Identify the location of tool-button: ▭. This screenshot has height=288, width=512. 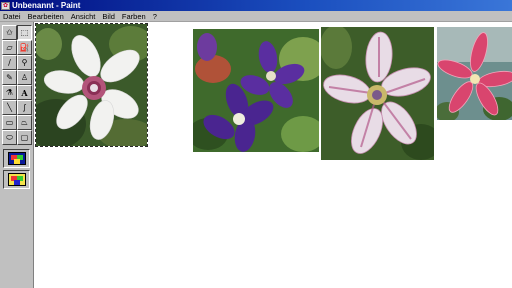
(9, 122).